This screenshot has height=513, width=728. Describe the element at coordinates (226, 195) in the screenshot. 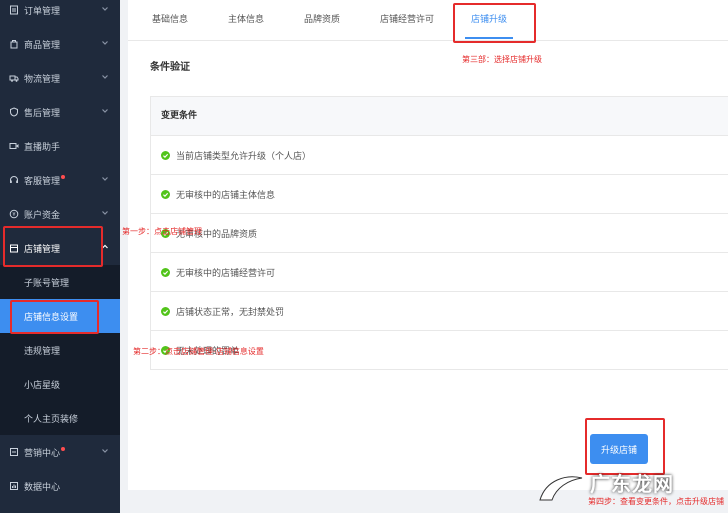

I see `condition-text: 无审核中的店铺主体信息` at that location.